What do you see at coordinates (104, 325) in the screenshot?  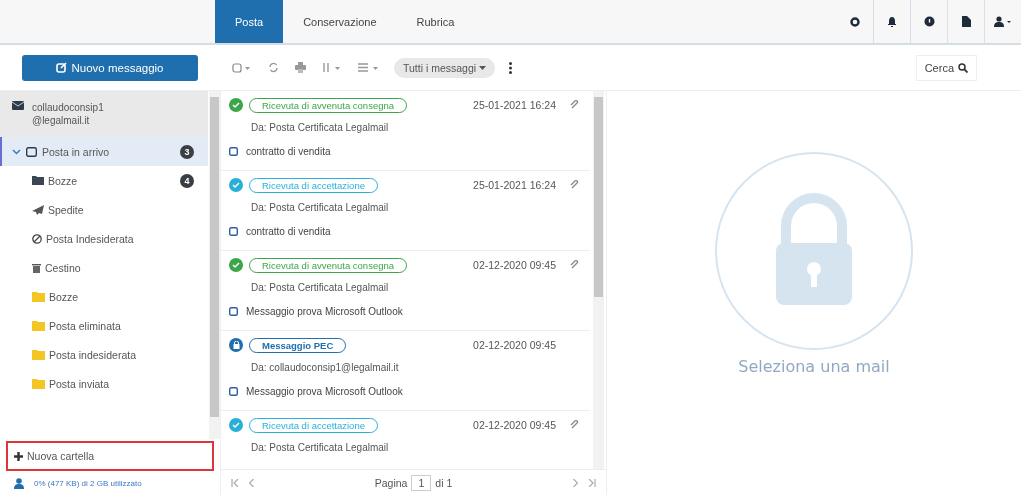 I see `folder-item: Posta eliminata` at bounding box center [104, 325].